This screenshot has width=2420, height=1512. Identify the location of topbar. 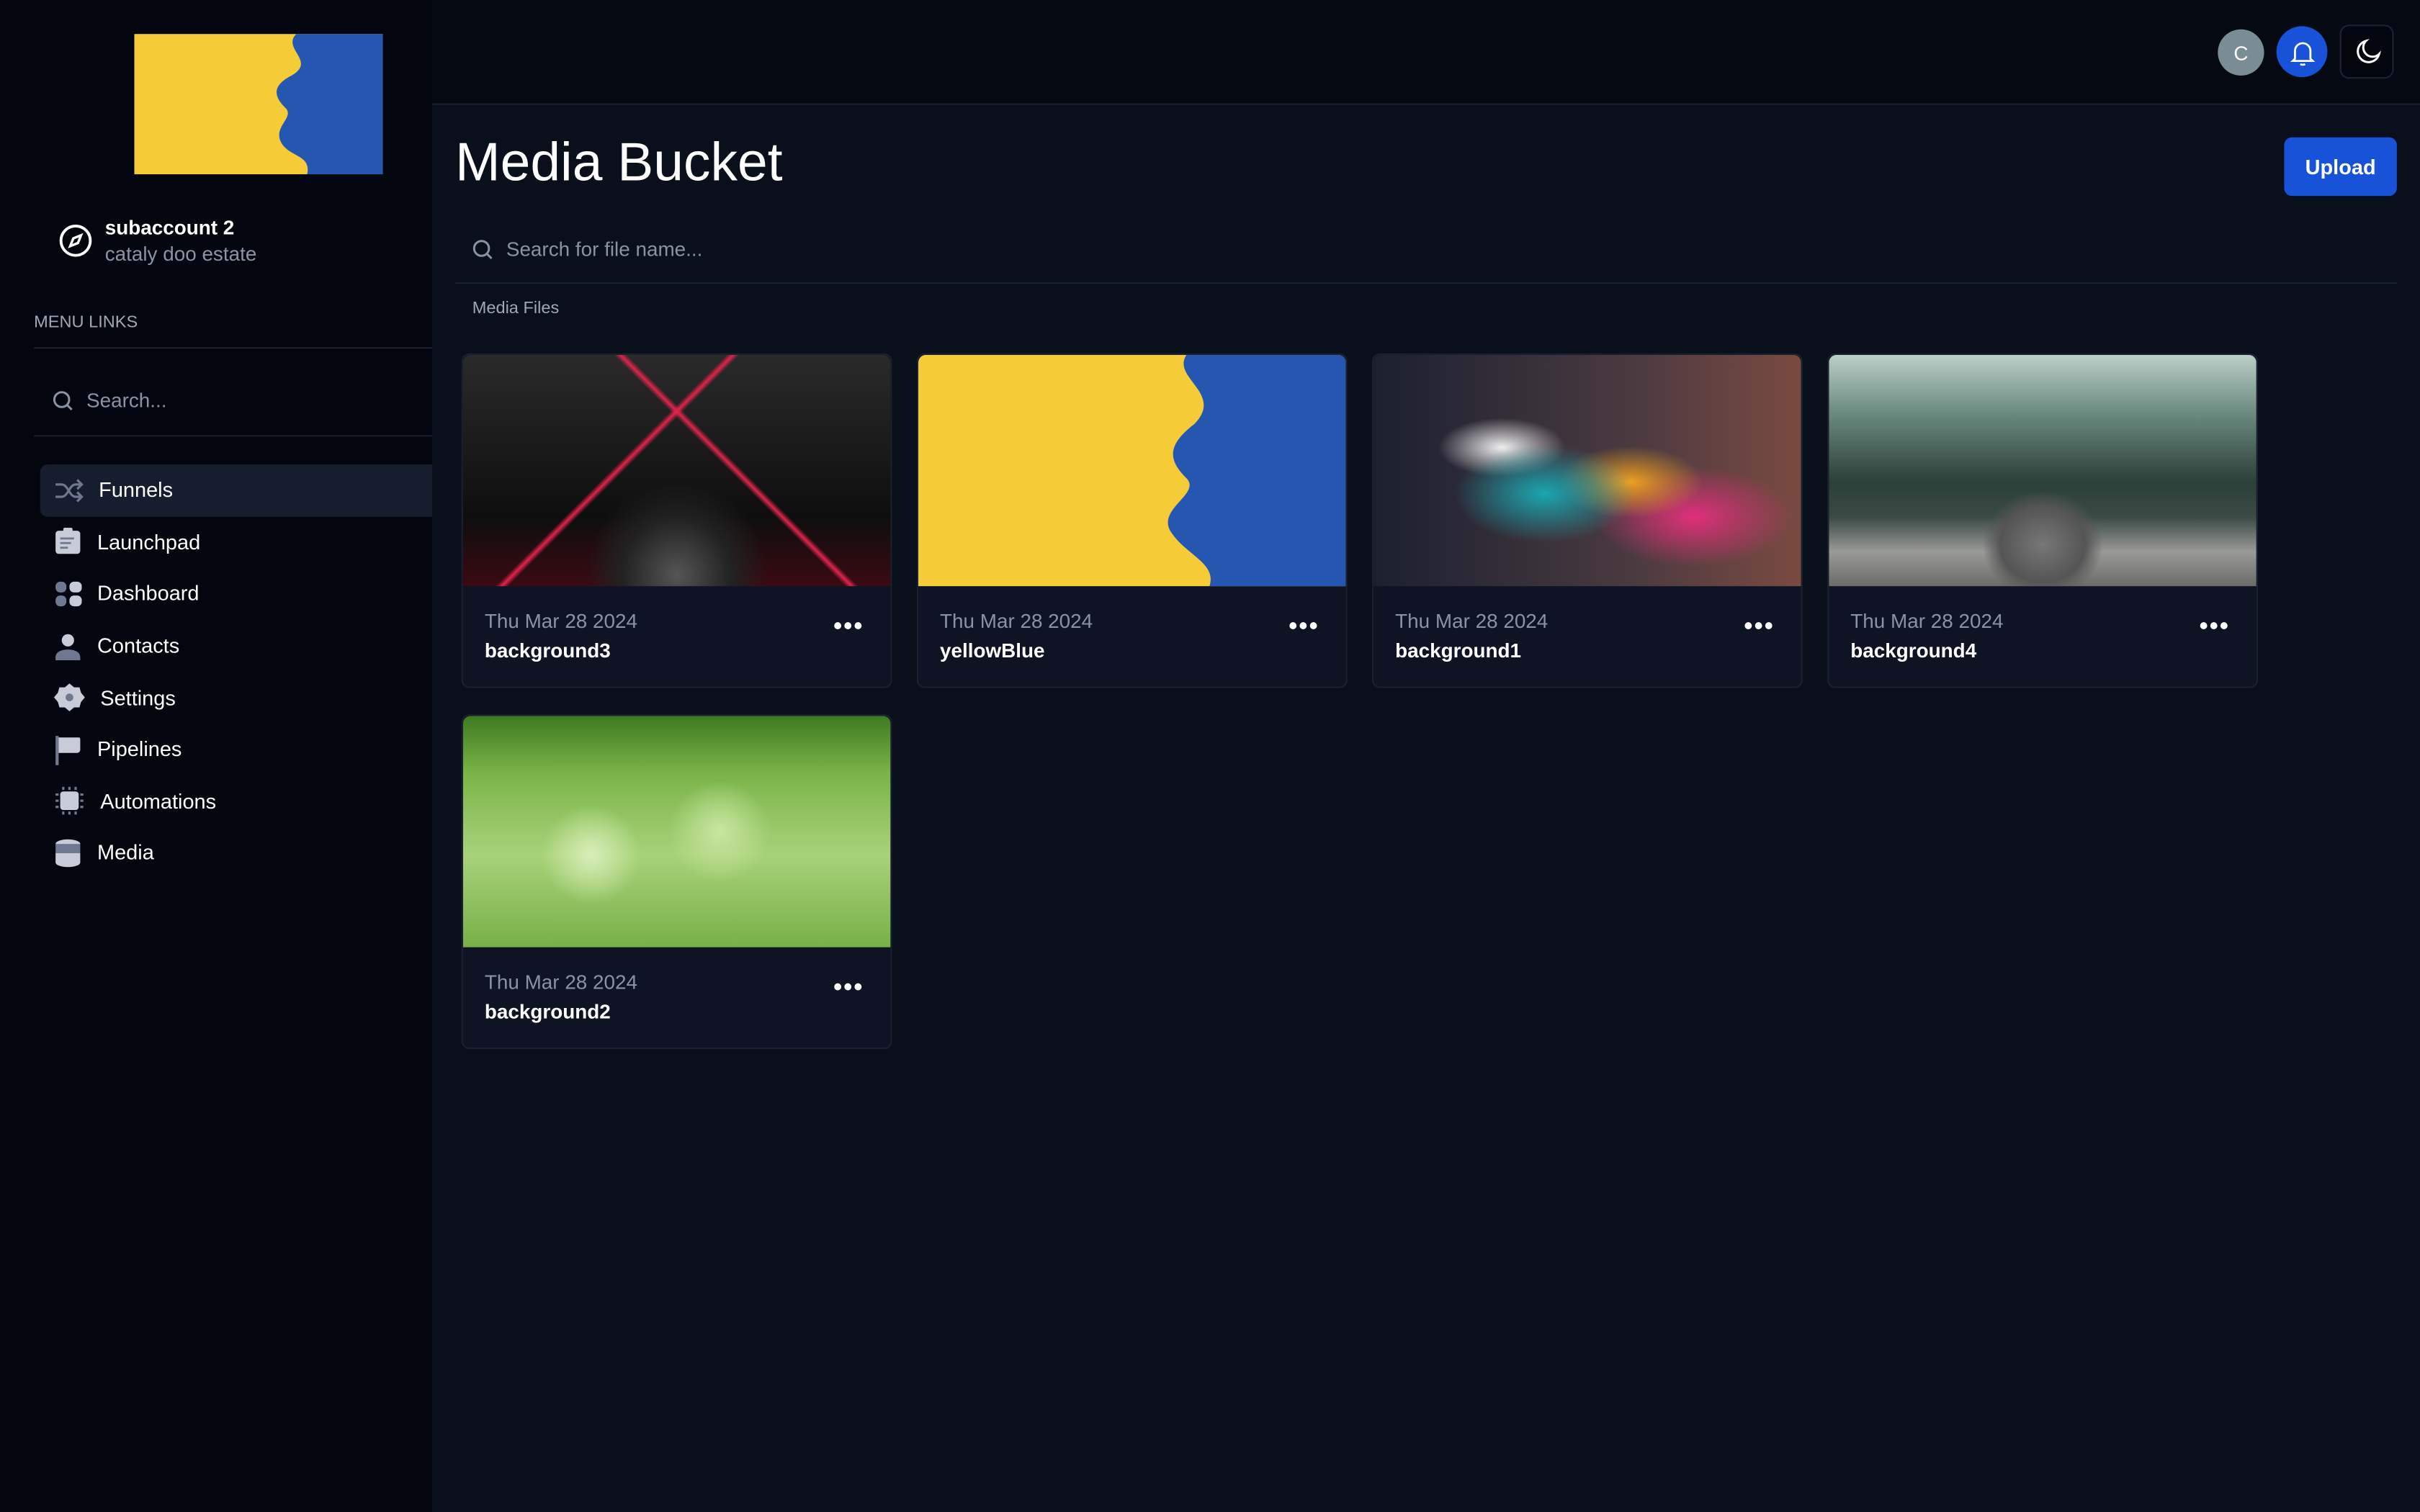
(1426, 52).